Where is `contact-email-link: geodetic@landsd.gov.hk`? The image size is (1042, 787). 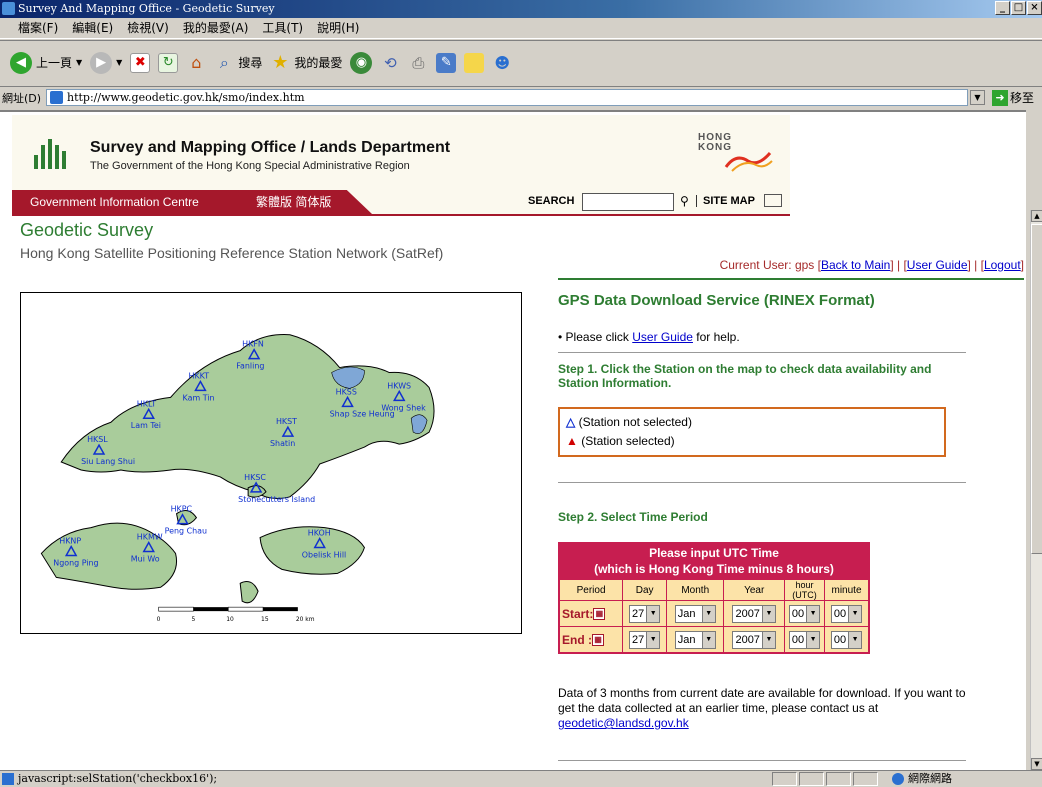
contact-email-link: geodetic@landsd.gov.hk is located at coordinates (623, 723).